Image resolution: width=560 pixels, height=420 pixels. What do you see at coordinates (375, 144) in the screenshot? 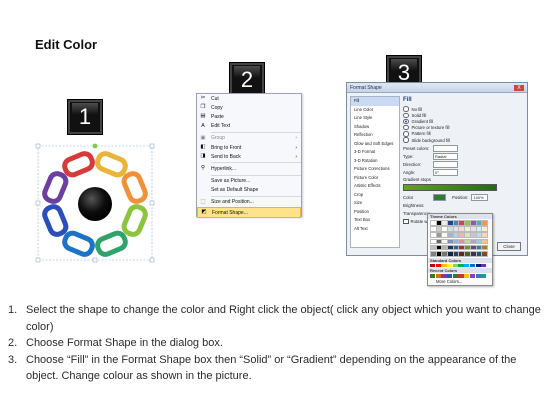
I see `category-item: Glow and Soft Edges` at bounding box center [375, 144].